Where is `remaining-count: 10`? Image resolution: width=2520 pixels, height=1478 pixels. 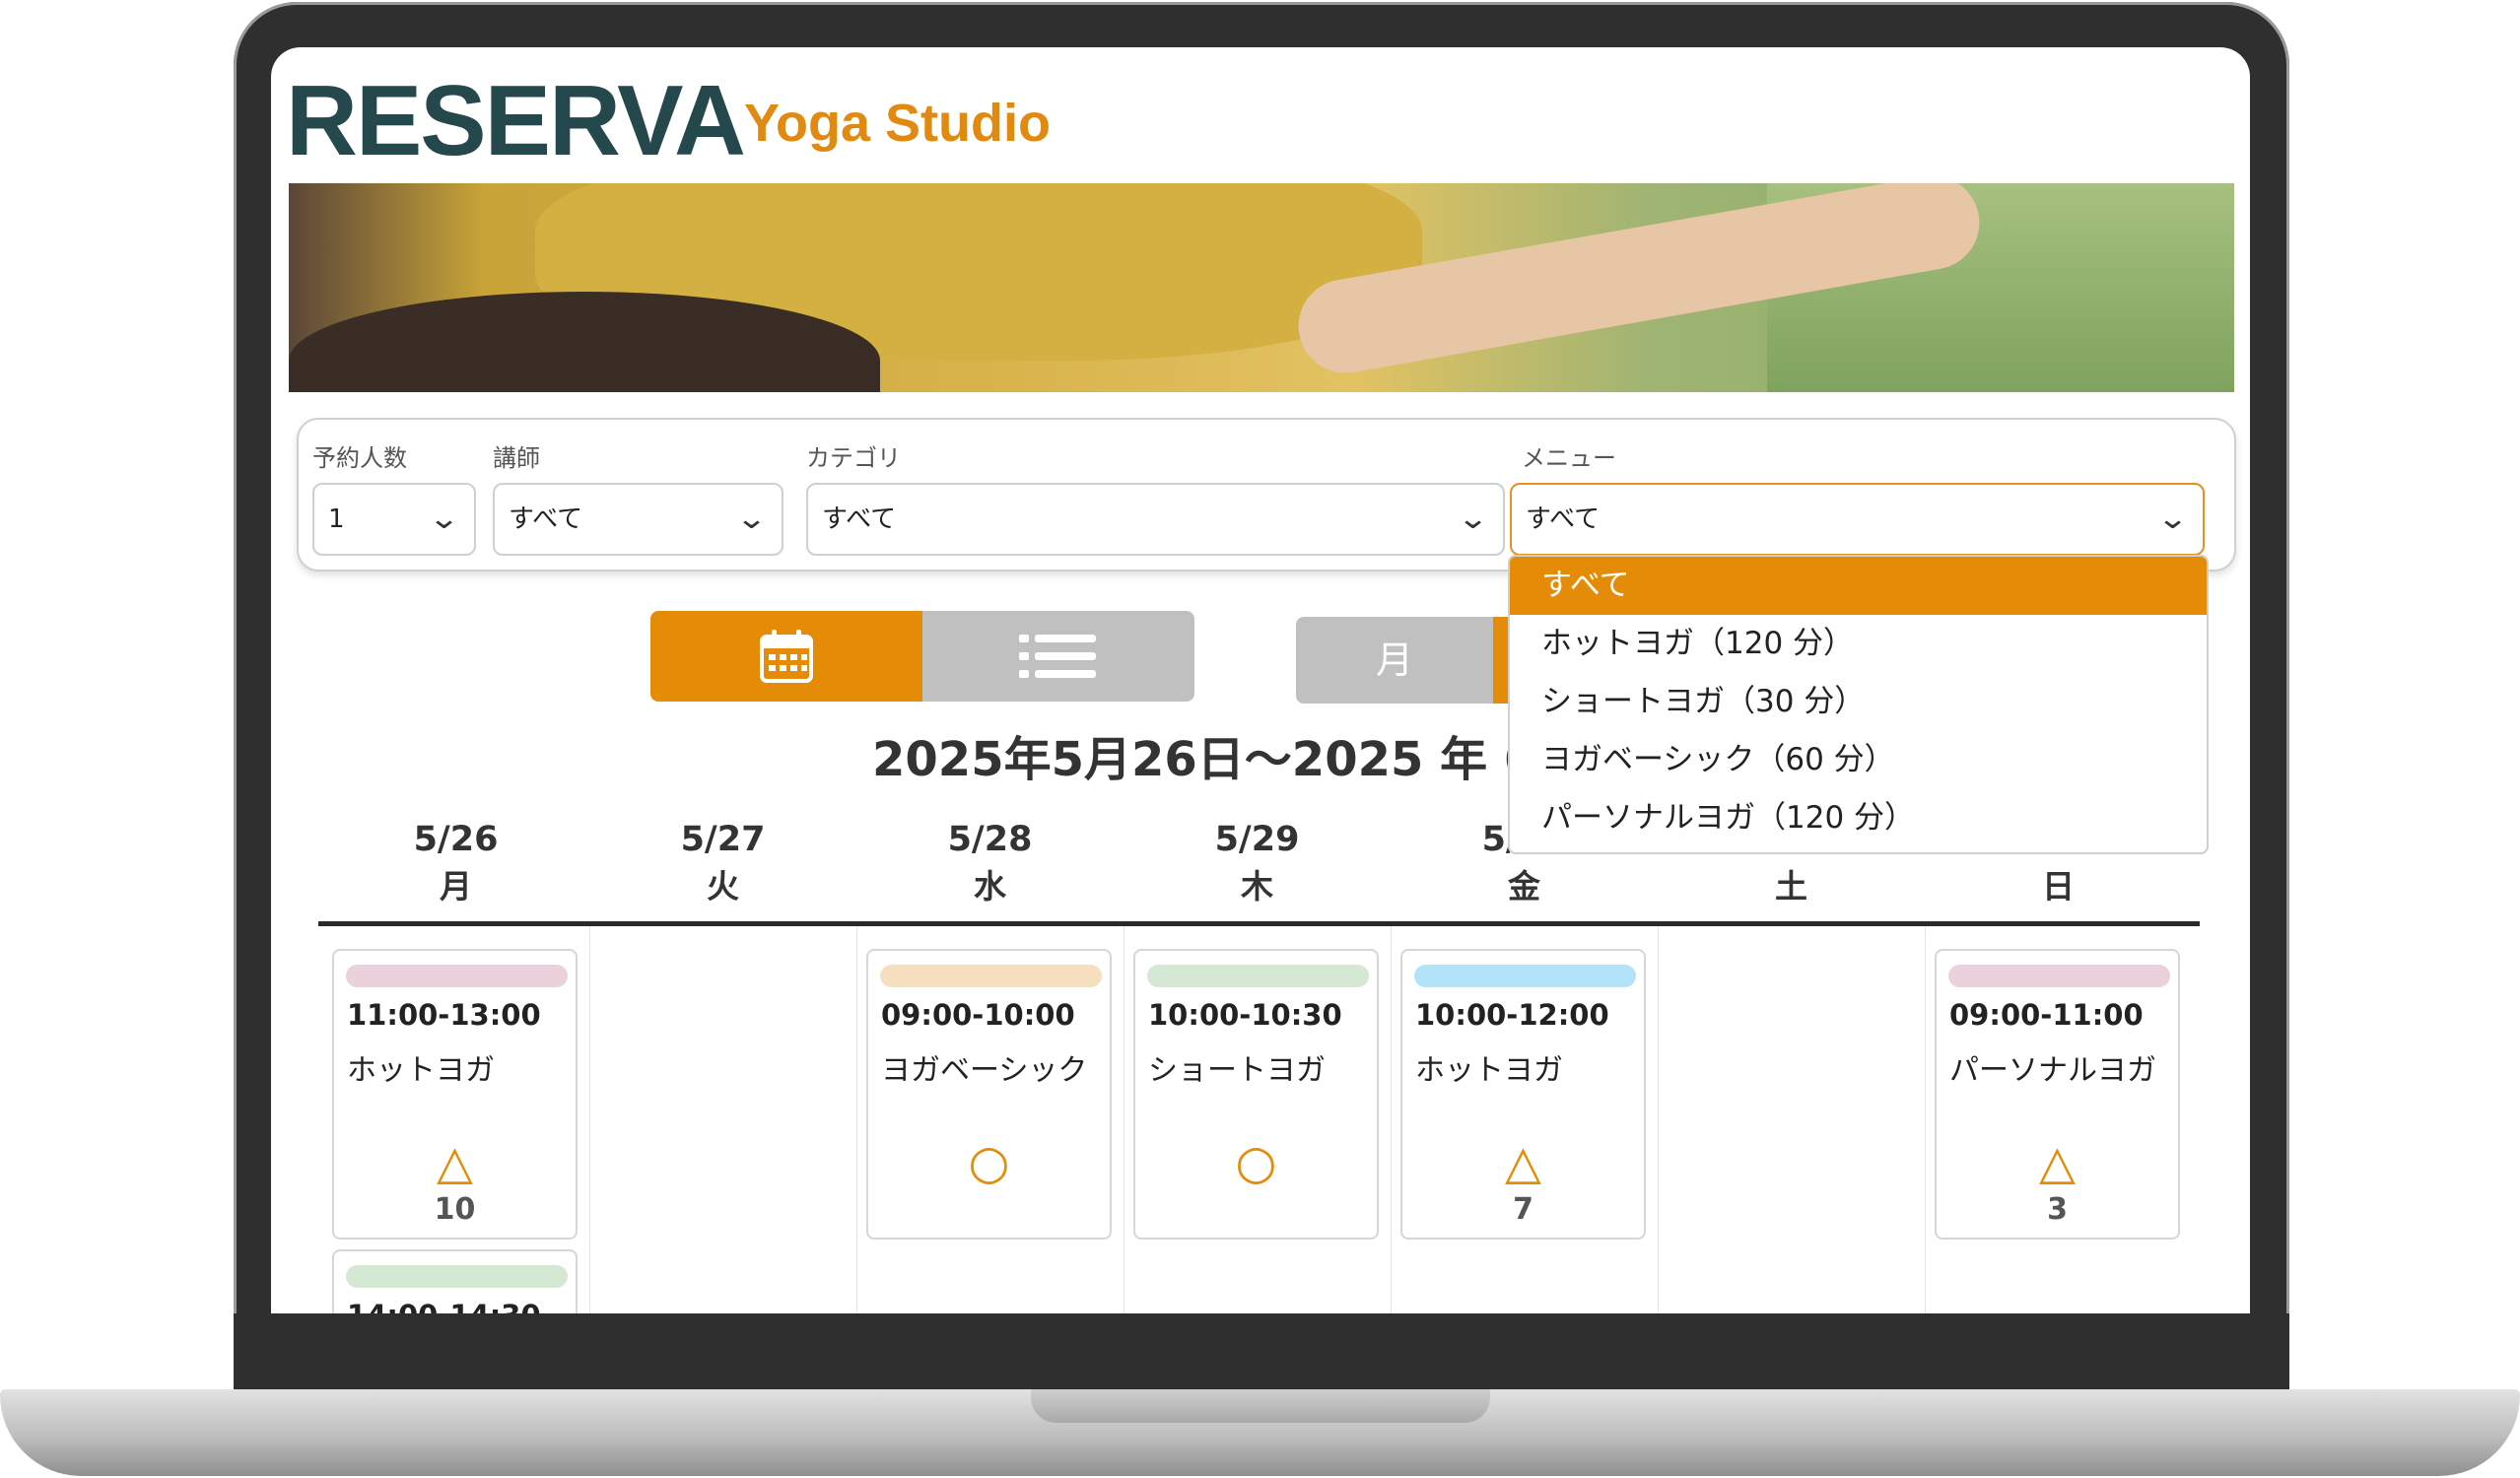
remaining-count: 10 is located at coordinates (455, 1210).